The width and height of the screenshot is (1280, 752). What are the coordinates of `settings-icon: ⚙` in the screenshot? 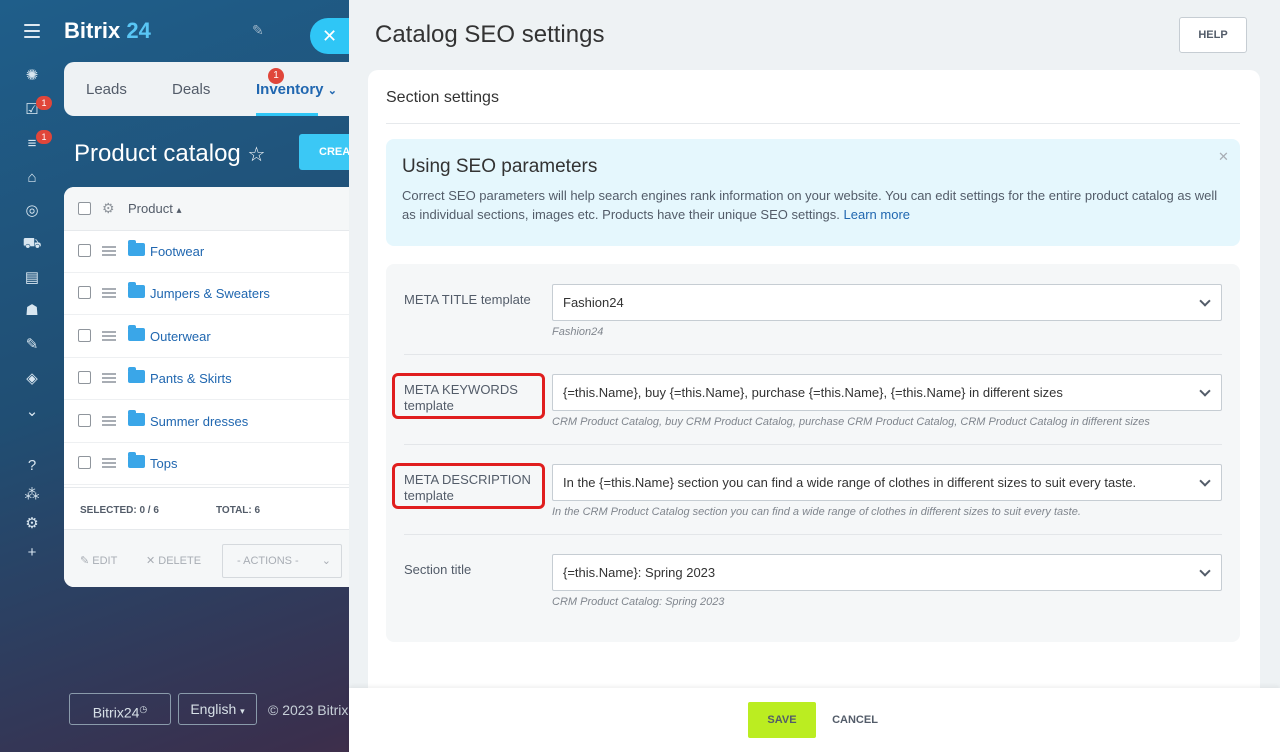 It's located at (32, 524).